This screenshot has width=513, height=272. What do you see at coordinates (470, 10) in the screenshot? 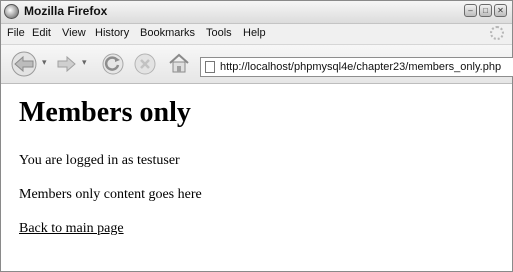
I see `minimize-button: –` at bounding box center [470, 10].